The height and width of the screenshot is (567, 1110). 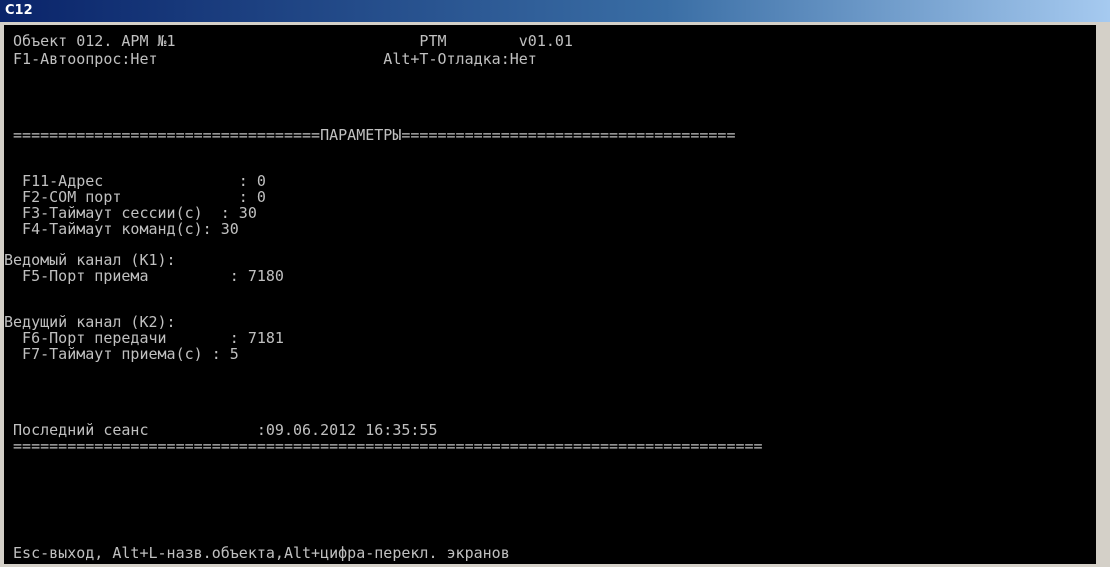 I want to click on param-receive-port: F5-Порт приема : 7180, so click(x=144, y=276).